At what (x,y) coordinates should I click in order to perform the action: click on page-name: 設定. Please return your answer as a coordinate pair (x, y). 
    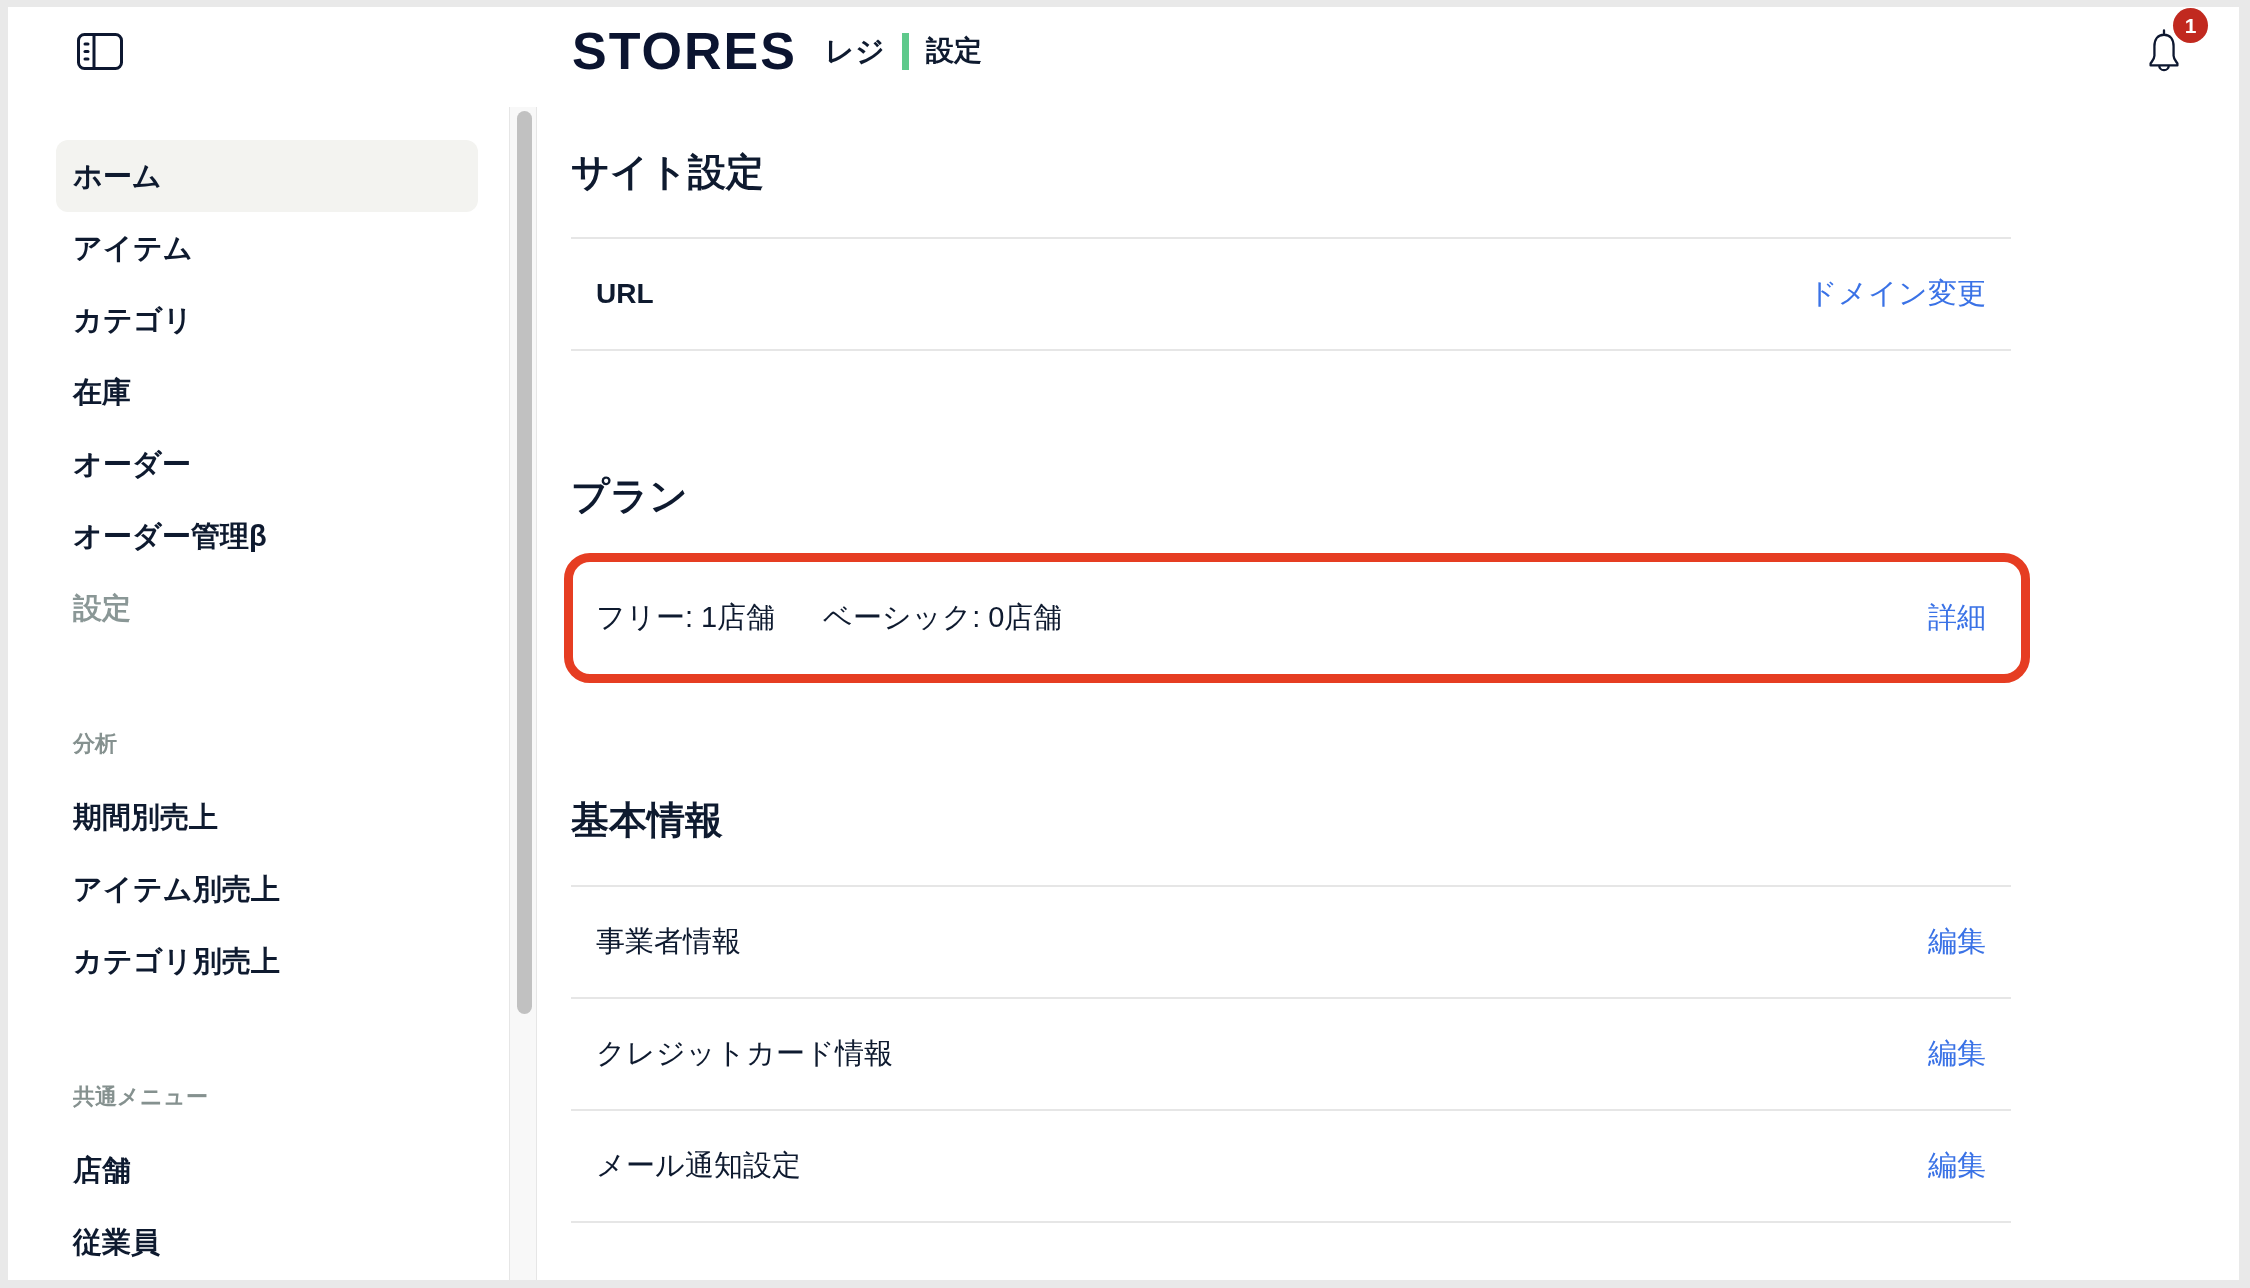
    Looking at the image, I should click on (953, 51).